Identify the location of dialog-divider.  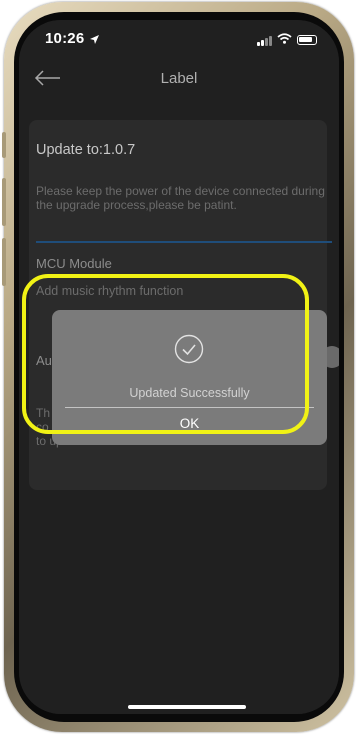
(189, 407).